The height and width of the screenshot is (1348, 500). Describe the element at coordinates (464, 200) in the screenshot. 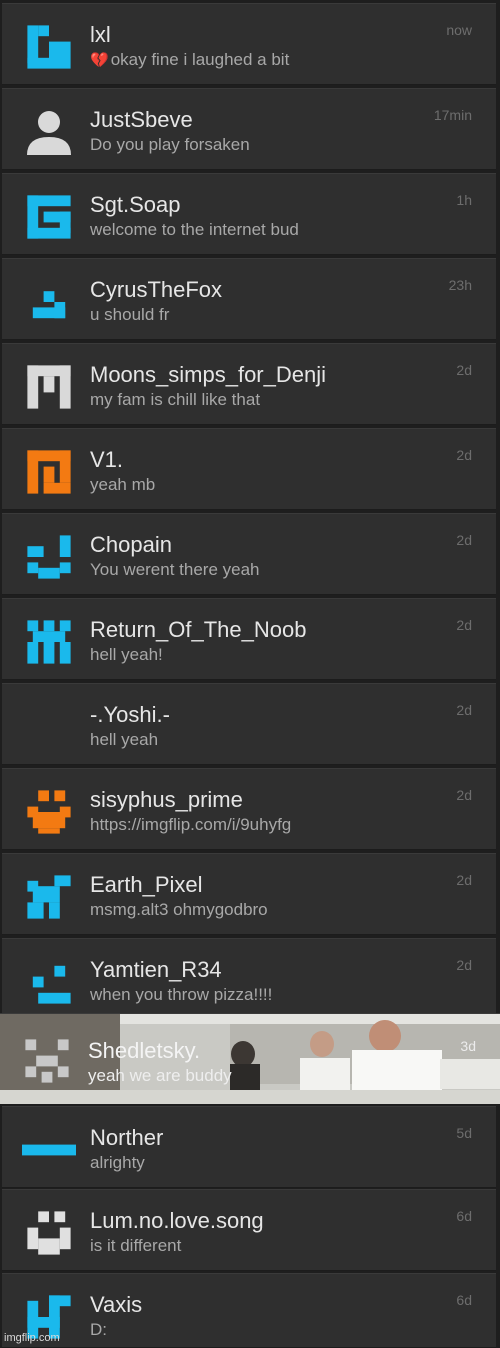

I see `conversation-time: 1h` at that location.